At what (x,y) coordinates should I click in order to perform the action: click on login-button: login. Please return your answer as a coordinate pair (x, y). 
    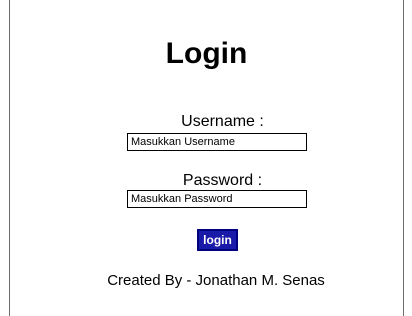
    Looking at the image, I should click on (217, 240).